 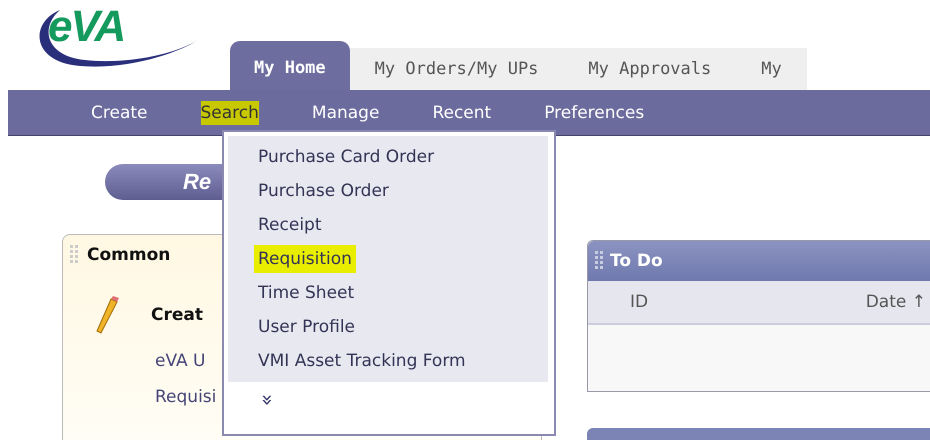 What do you see at coordinates (639, 302) in the screenshot?
I see `column-header: ID` at bounding box center [639, 302].